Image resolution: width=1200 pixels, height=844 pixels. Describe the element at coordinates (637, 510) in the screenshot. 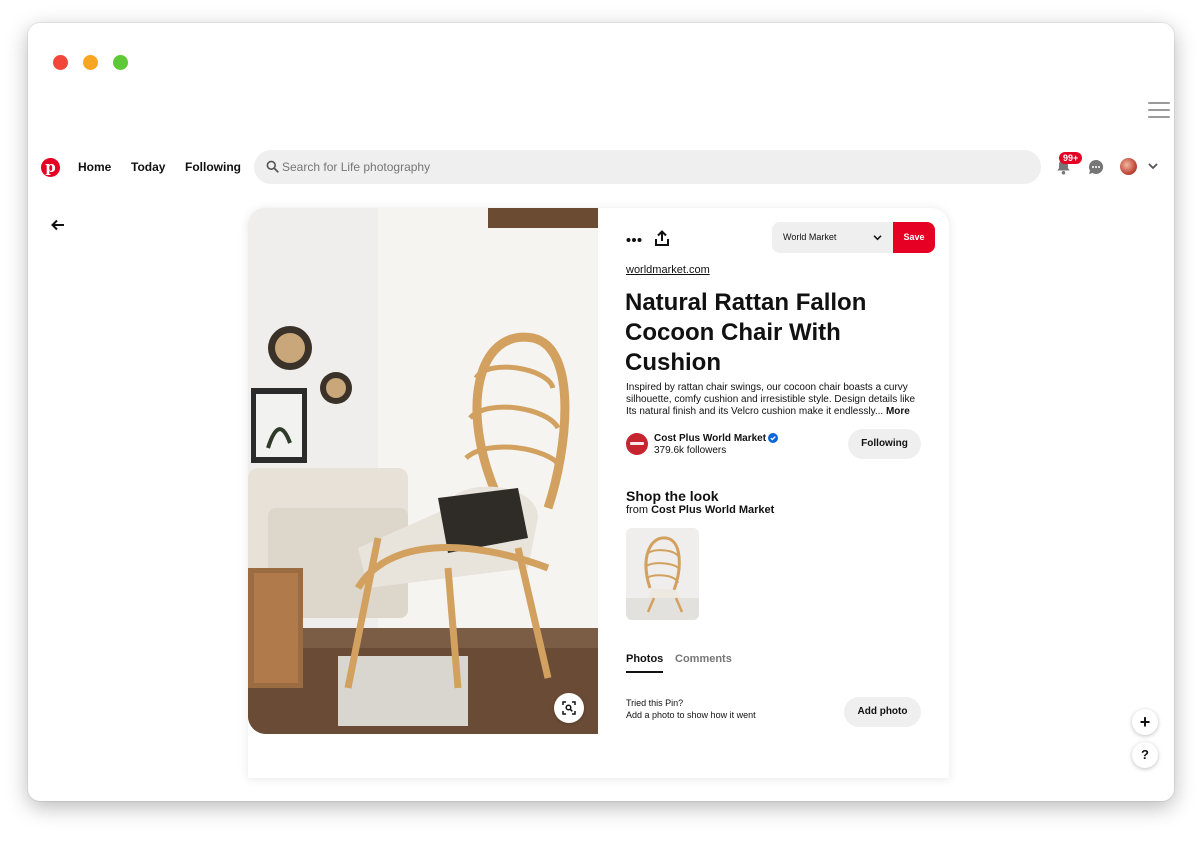

I see `shop-from-prefix: from` at that location.